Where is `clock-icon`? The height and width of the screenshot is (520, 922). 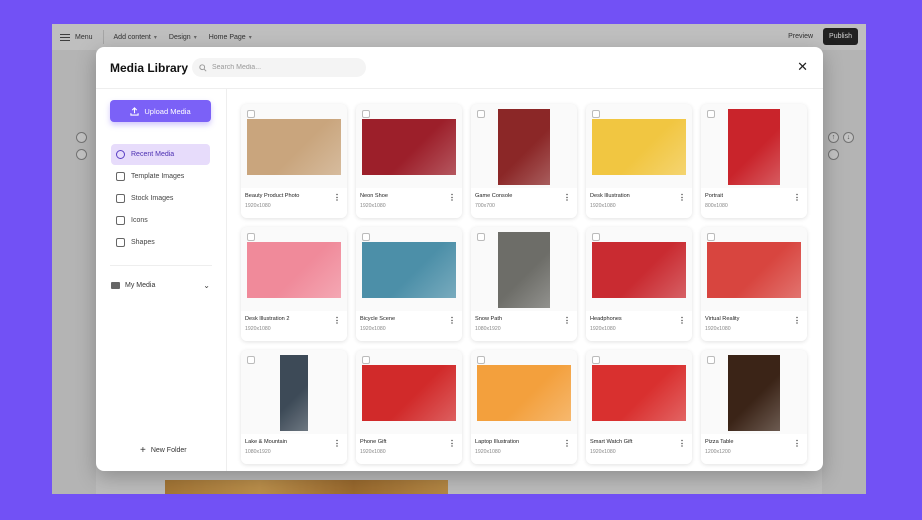
clock-icon is located at coordinates (120, 154).